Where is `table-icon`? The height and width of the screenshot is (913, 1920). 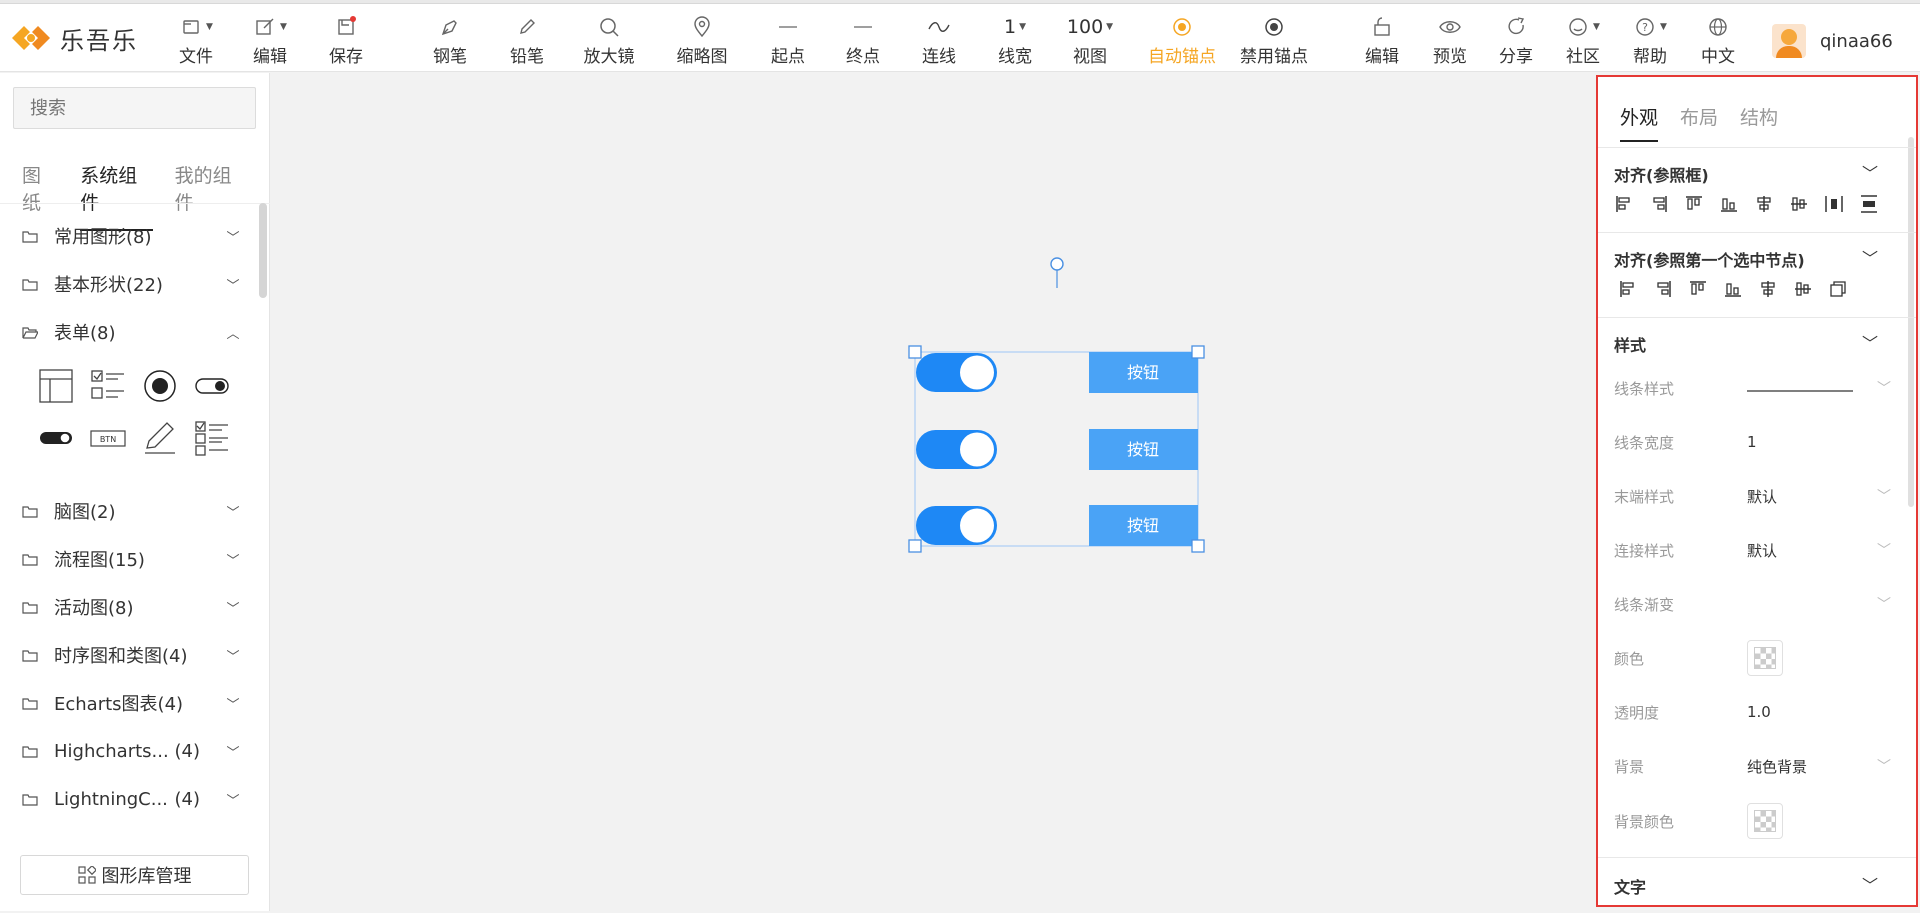 table-icon is located at coordinates (56, 386).